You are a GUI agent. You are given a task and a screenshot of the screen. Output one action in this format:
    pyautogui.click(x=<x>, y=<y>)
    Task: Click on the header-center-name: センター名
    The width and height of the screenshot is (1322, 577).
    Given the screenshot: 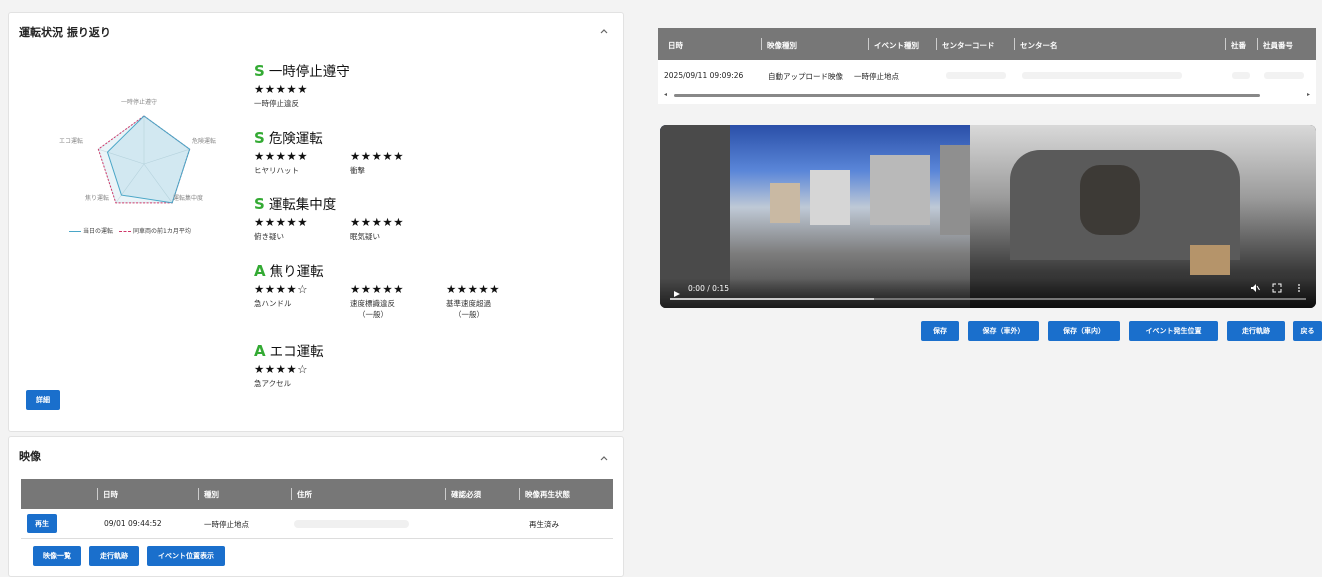 What is the action you would take?
    pyautogui.click(x=1039, y=45)
    